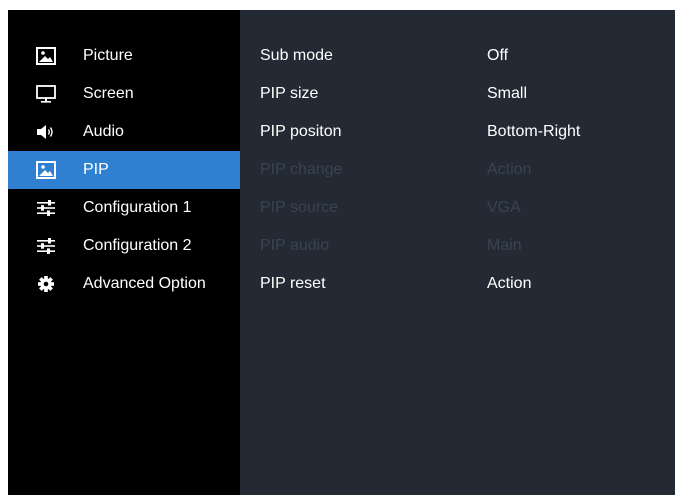 This screenshot has width=683, height=495. I want to click on sidebar-item-audio: Audio, so click(124, 132).